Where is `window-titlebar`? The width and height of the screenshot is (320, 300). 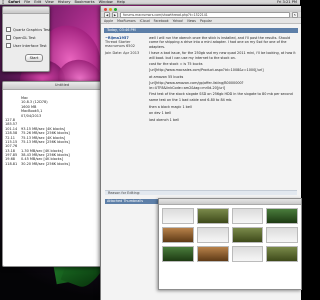 window-titlebar is located at coordinates (26, 10).